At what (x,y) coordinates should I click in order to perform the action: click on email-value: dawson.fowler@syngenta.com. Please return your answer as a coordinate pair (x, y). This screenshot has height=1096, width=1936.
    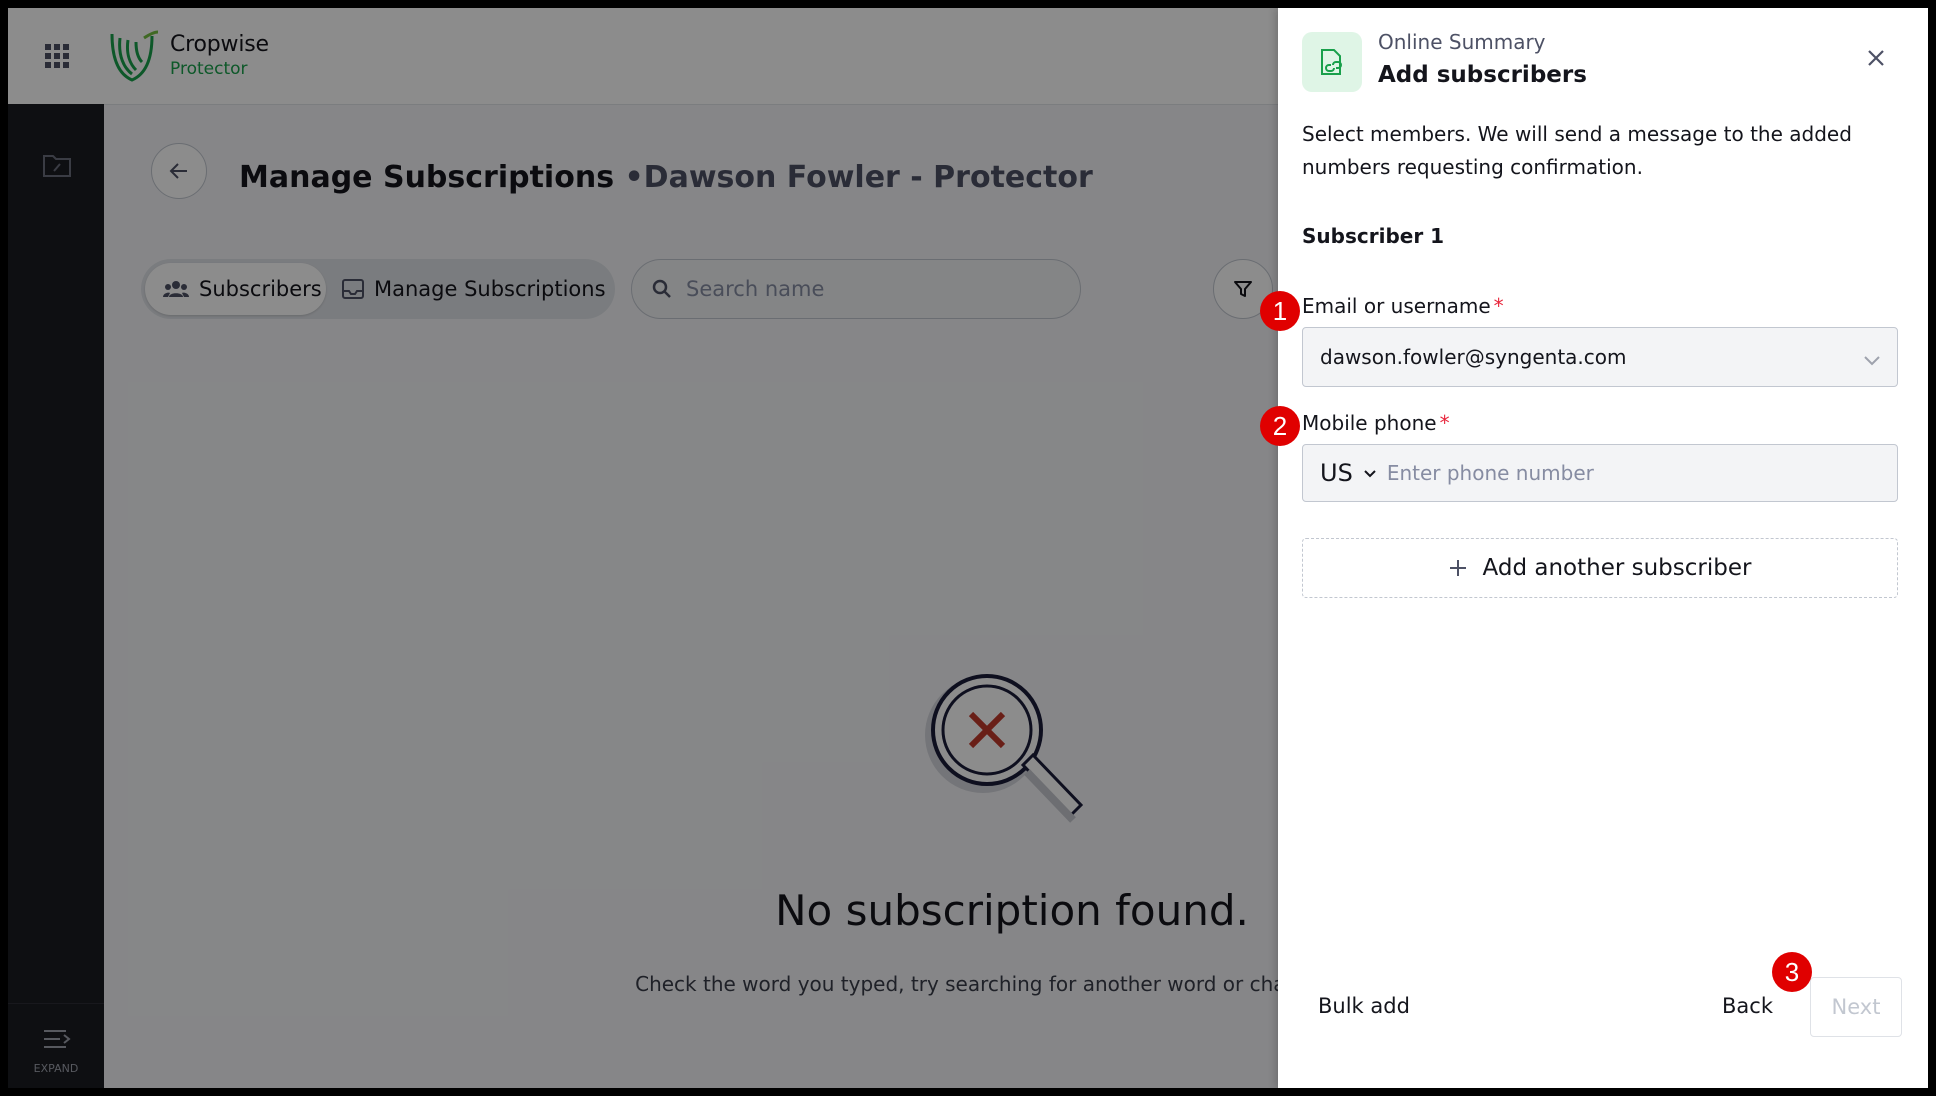
    Looking at the image, I should click on (1473, 357).